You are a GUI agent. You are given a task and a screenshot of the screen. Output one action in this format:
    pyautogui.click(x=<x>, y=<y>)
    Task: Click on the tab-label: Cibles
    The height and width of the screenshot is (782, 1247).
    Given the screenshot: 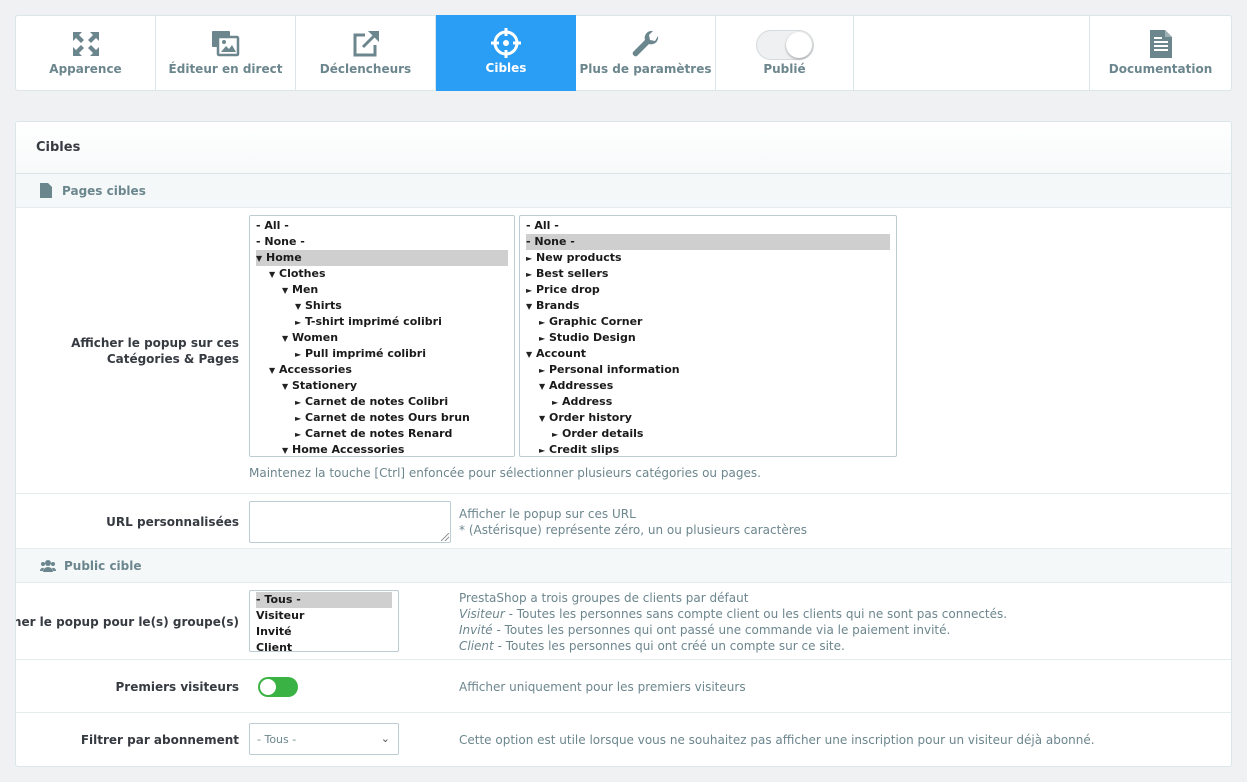 What is the action you would take?
    pyautogui.click(x=506, y=68)
    